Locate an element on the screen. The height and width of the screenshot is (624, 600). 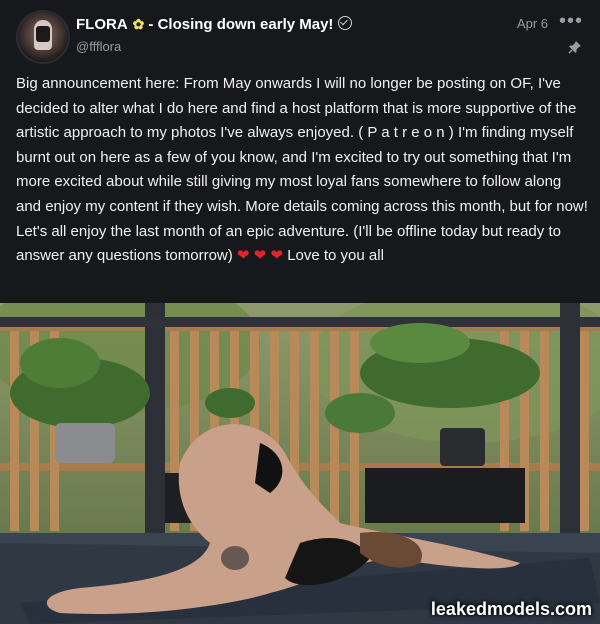
verified-icon is located at coordinates (345, 23).